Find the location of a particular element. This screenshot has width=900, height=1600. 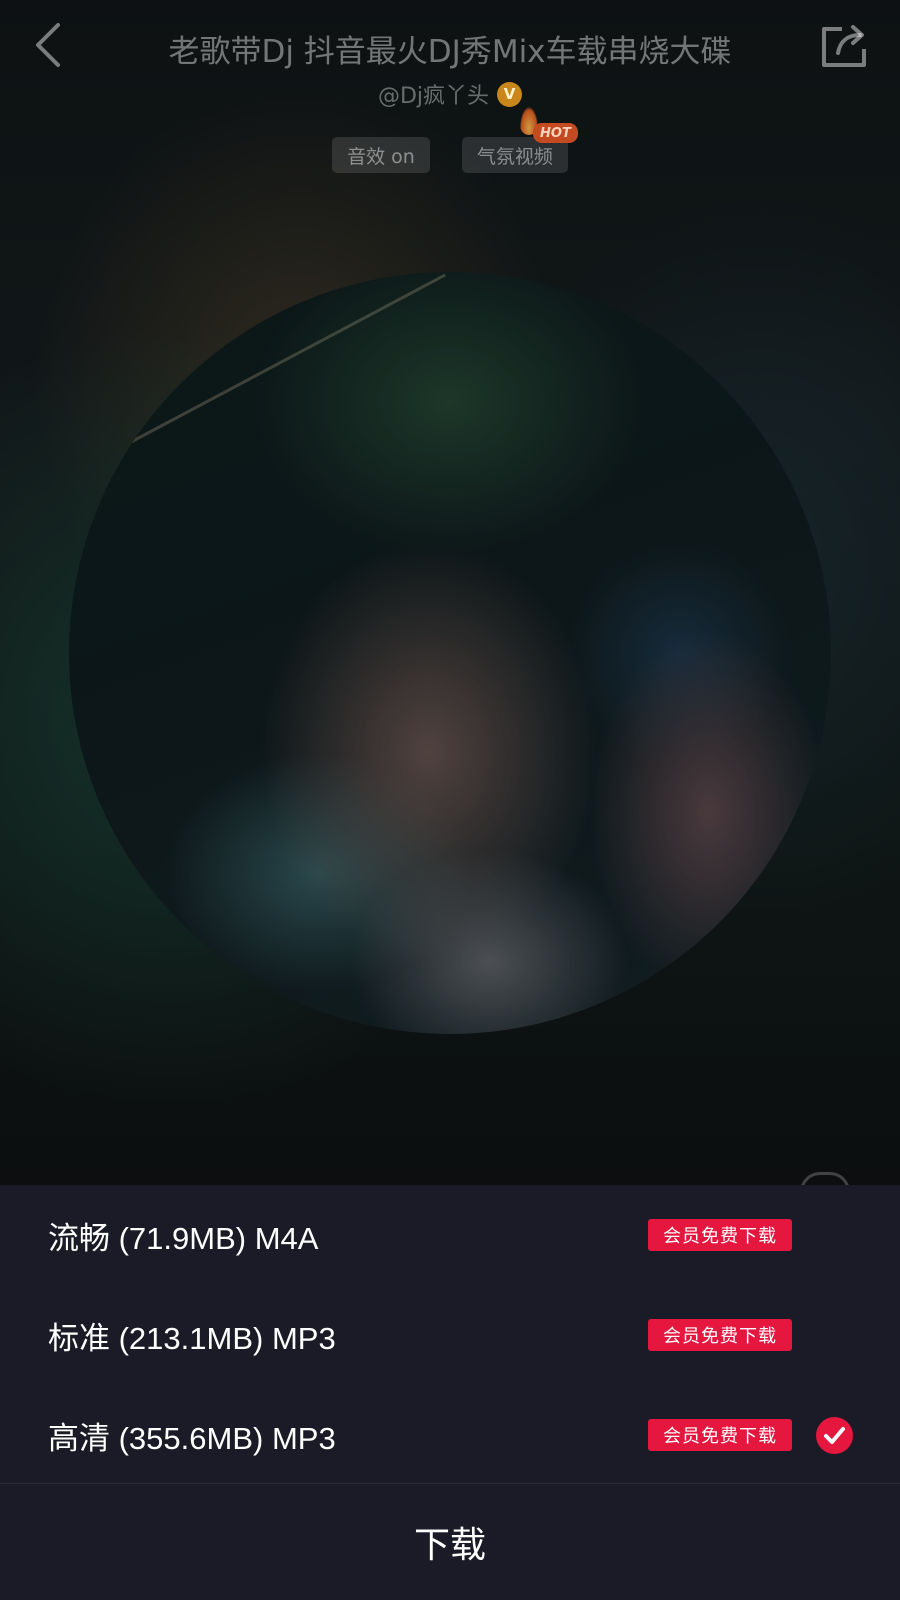

player-chips: 音效 on 气氛视频 HOT is located at coordinates (450, 140).